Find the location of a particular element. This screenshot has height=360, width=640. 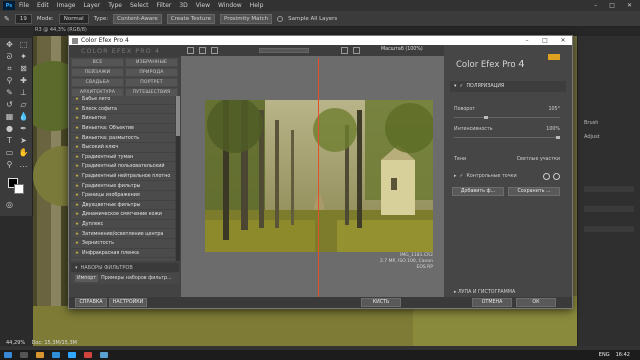

collapse-icon: ▾ is located at coordinates (455, 86).